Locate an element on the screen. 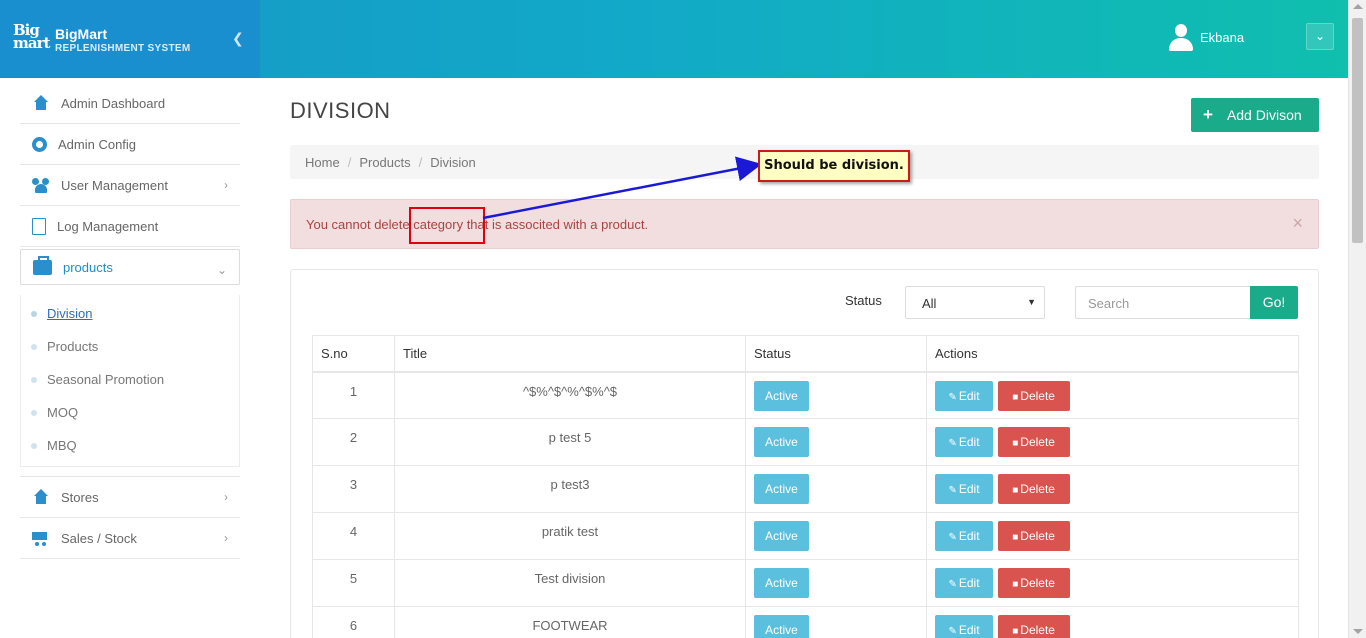  chevron-right-icon: › is located at coordinates (226, 185).